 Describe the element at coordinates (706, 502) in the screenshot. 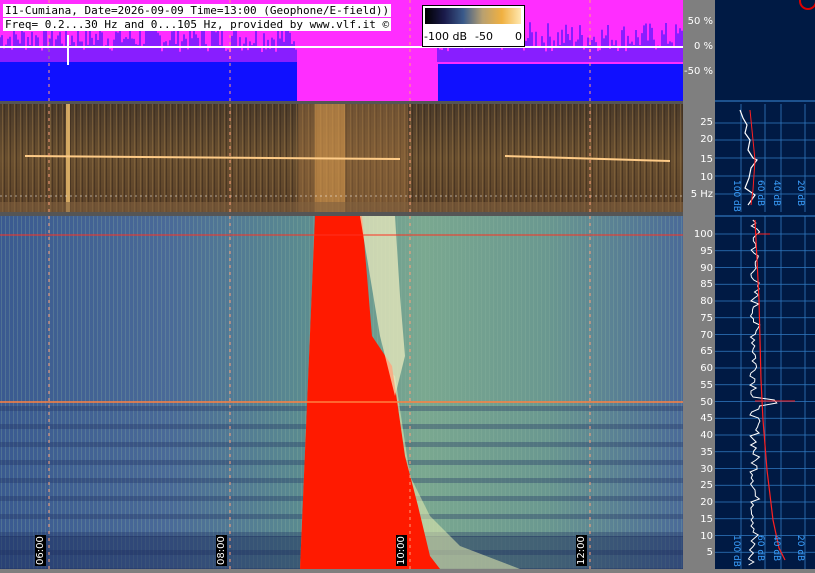

I see `main-freq-tick: 20` at that location.